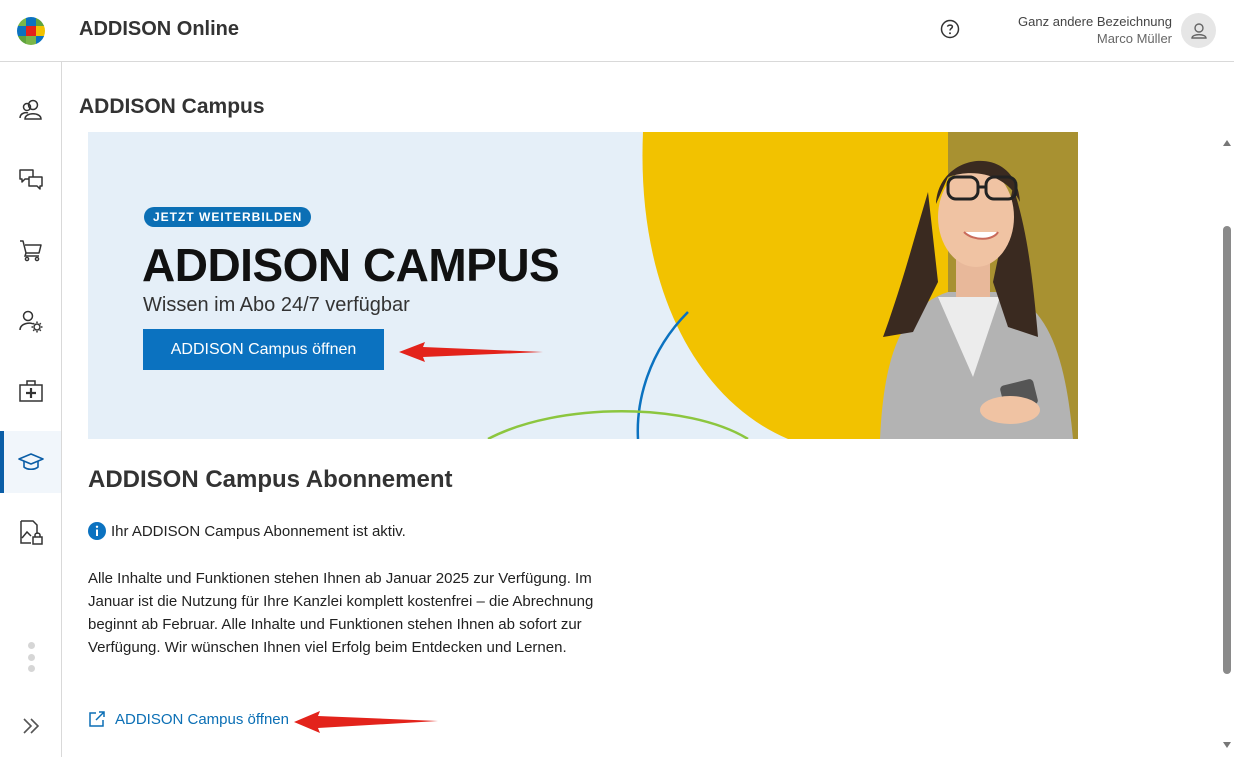  Describe the element at coordinates (1095, 30) in the screenshot. I see `user-info: Ganz andere Bezeichnung Marco Müller` at that location.